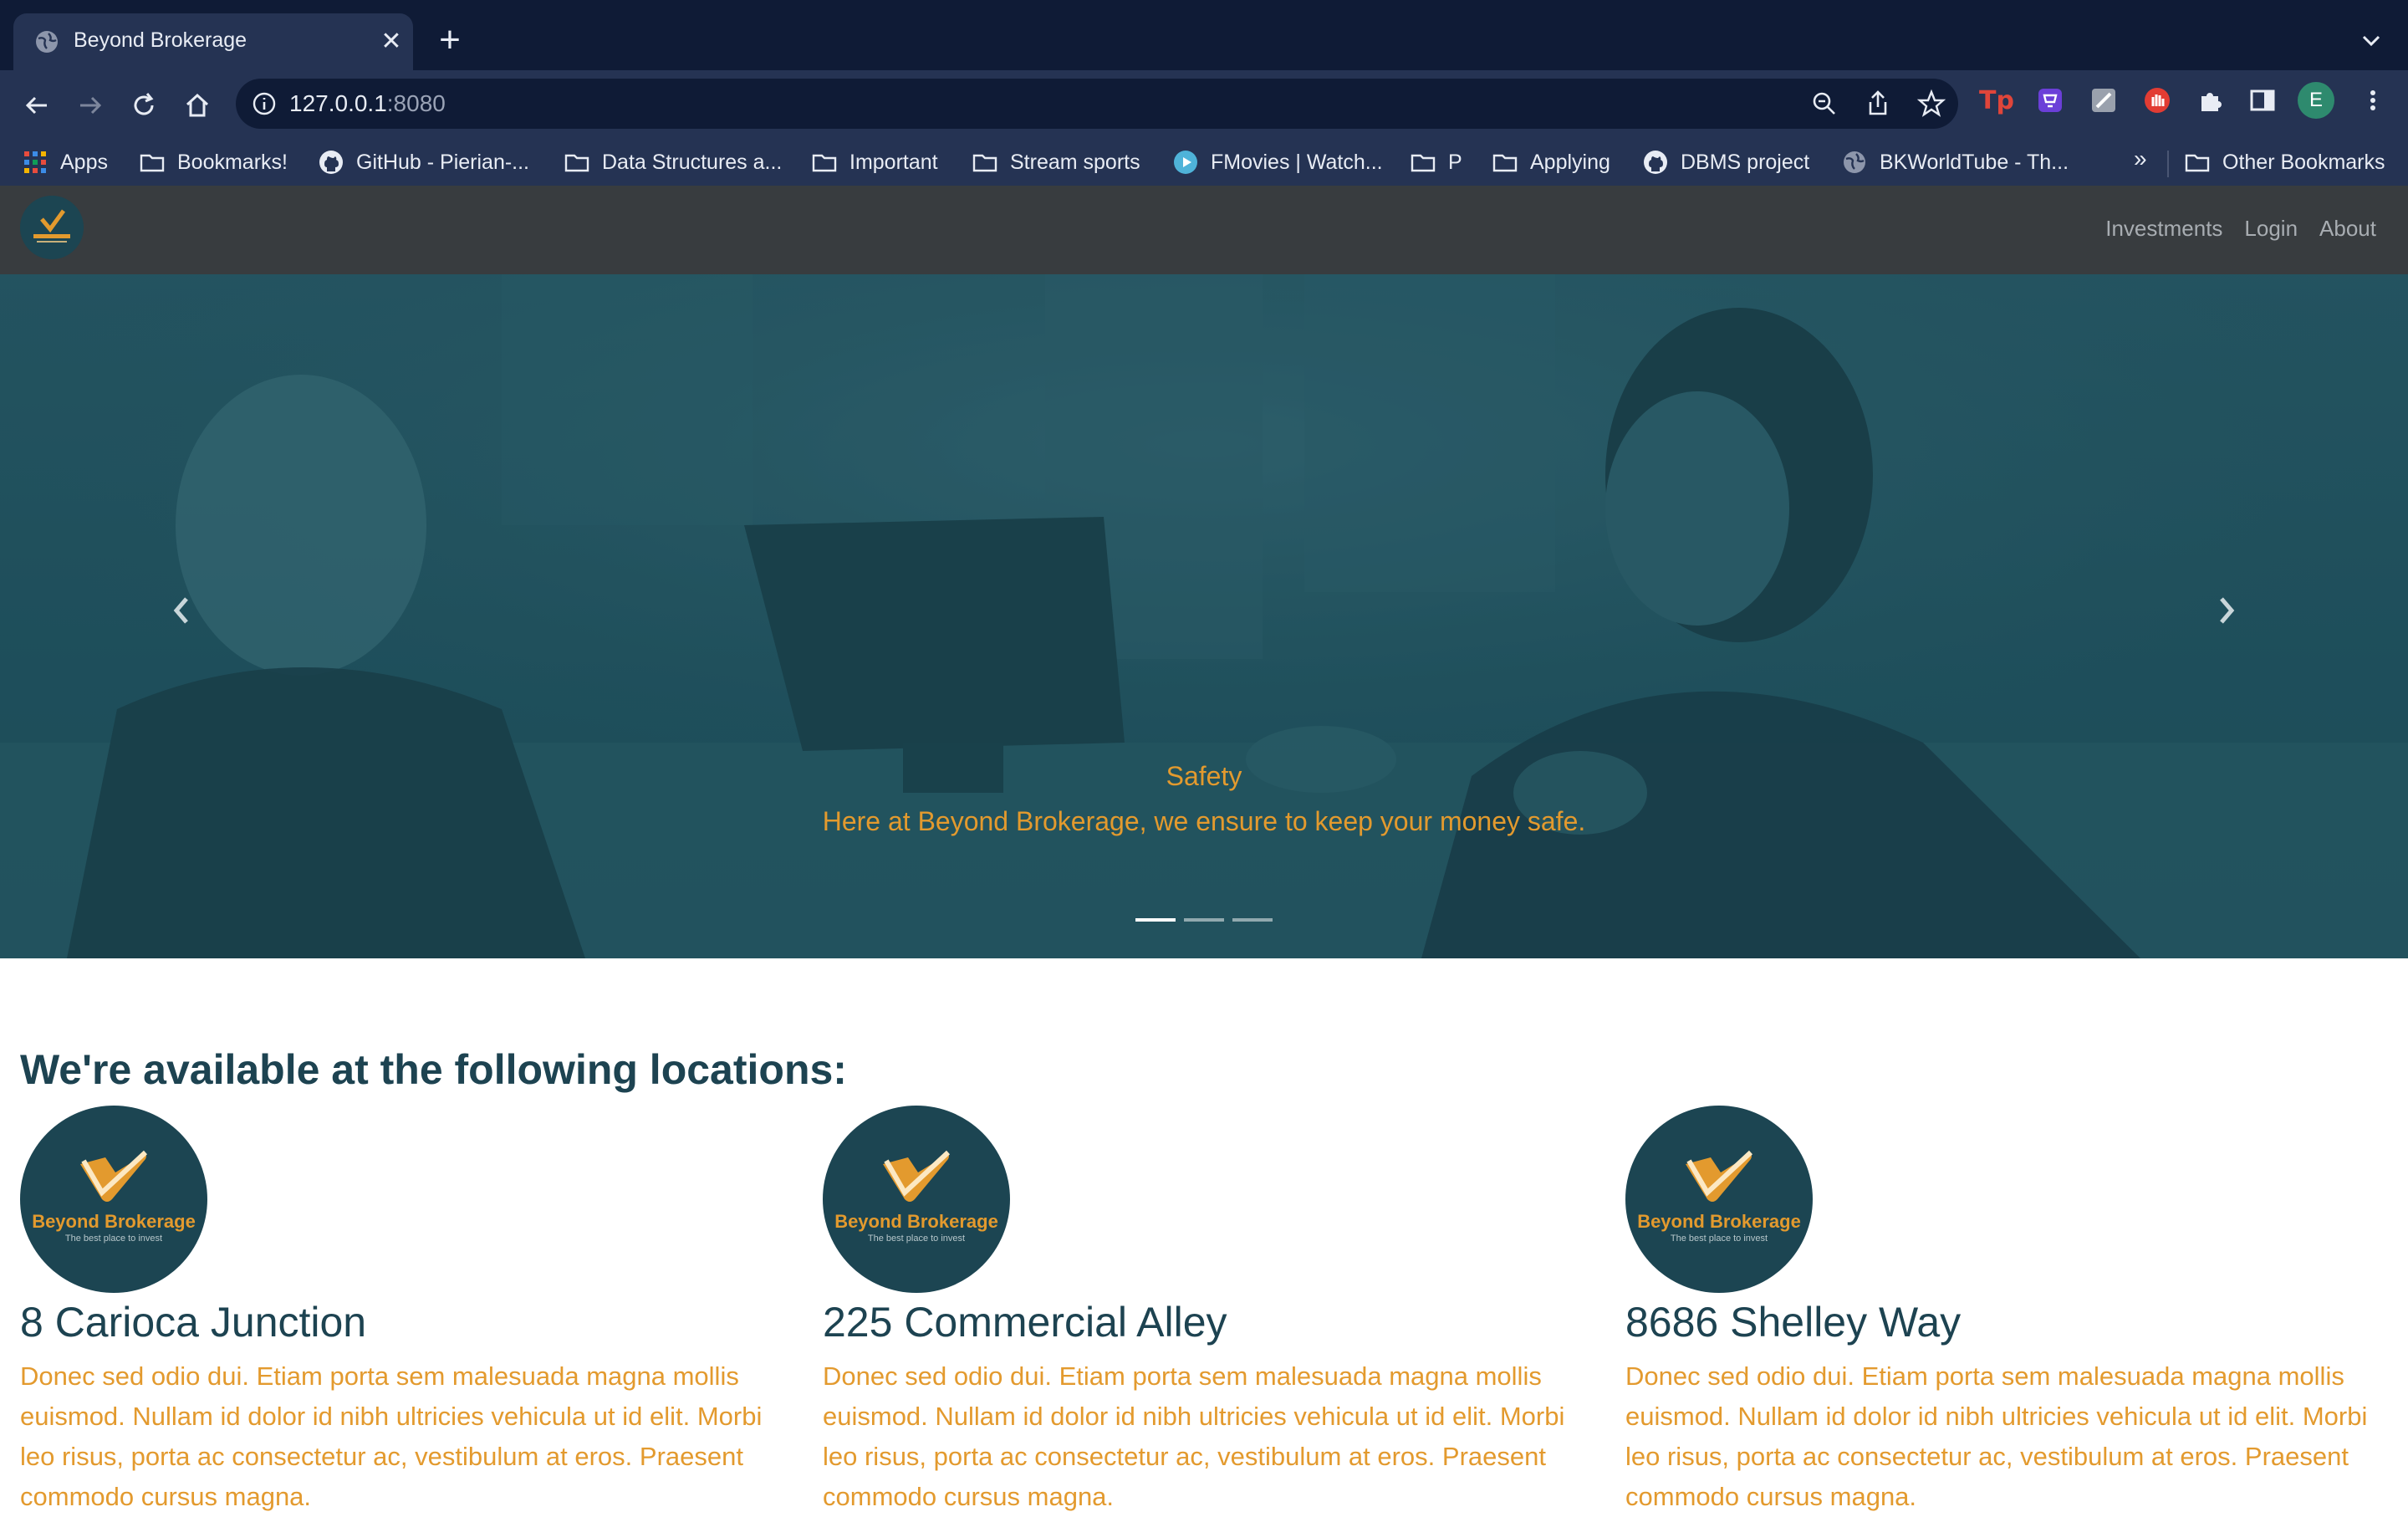 The width and height of the screenshot is (2408, 1517). Describe the element at coordinates (1204, 776) in the screenshot. I see `carousel-caption-title: Safety` at that location.